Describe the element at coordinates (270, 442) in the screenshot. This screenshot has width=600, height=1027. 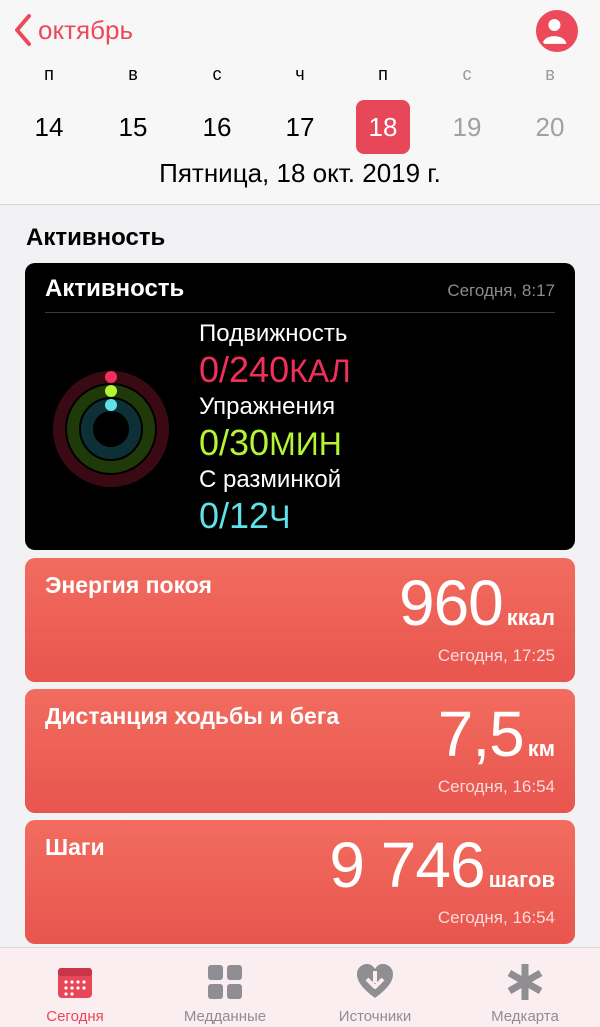
I see `exercise-value: 0/30МИН` at that location.